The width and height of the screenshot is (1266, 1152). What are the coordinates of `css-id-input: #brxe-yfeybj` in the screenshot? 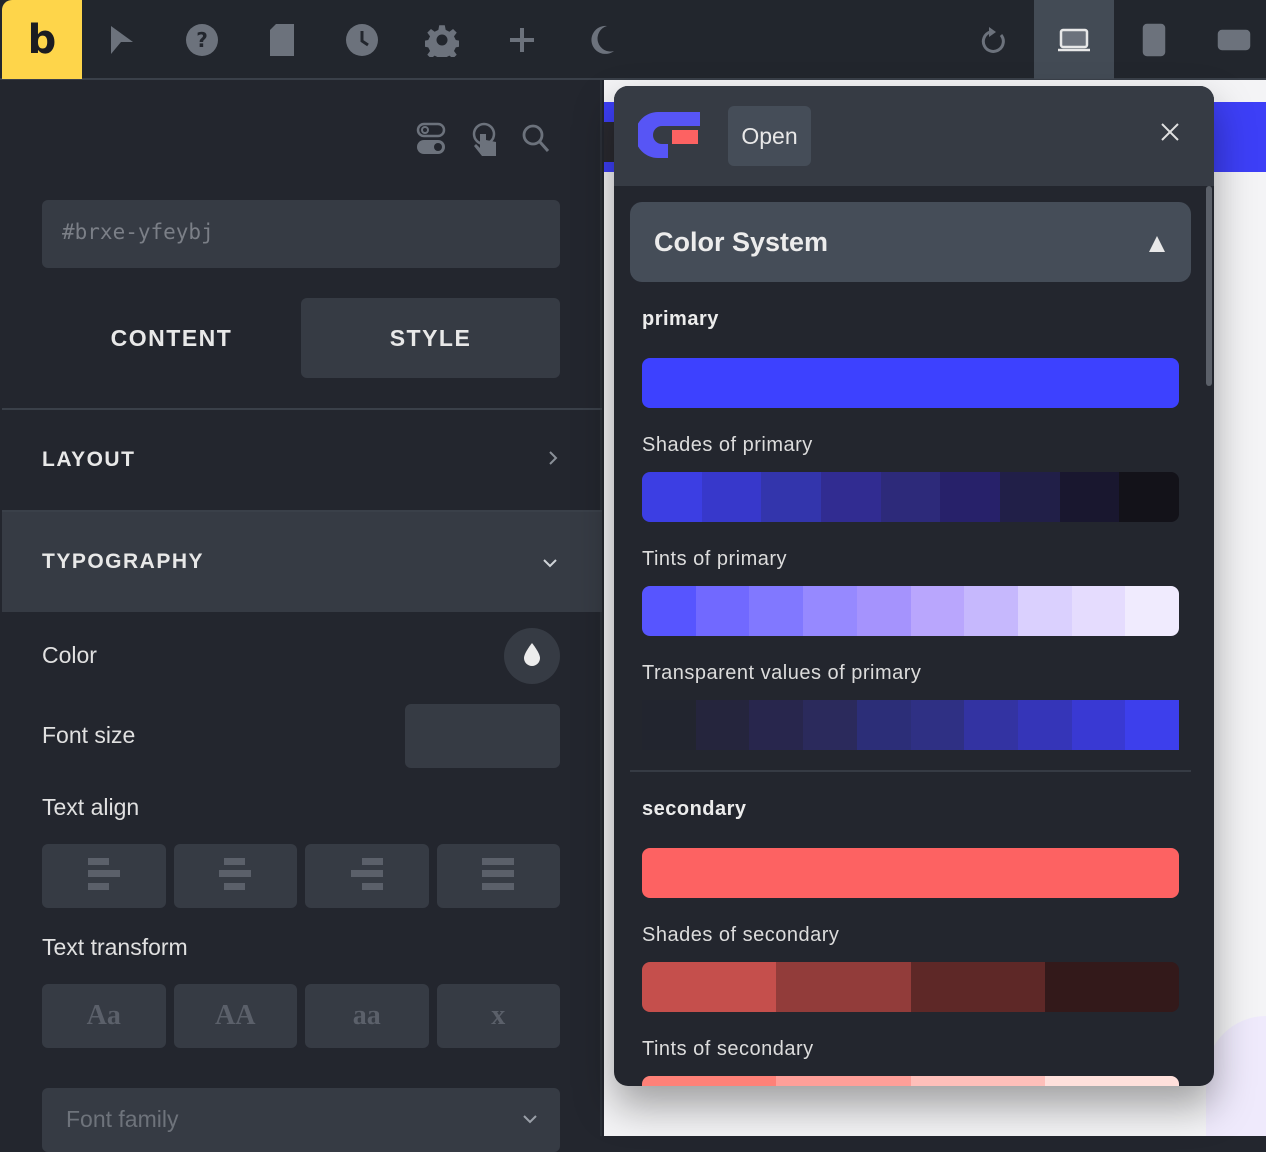 It's located at (301, 234).